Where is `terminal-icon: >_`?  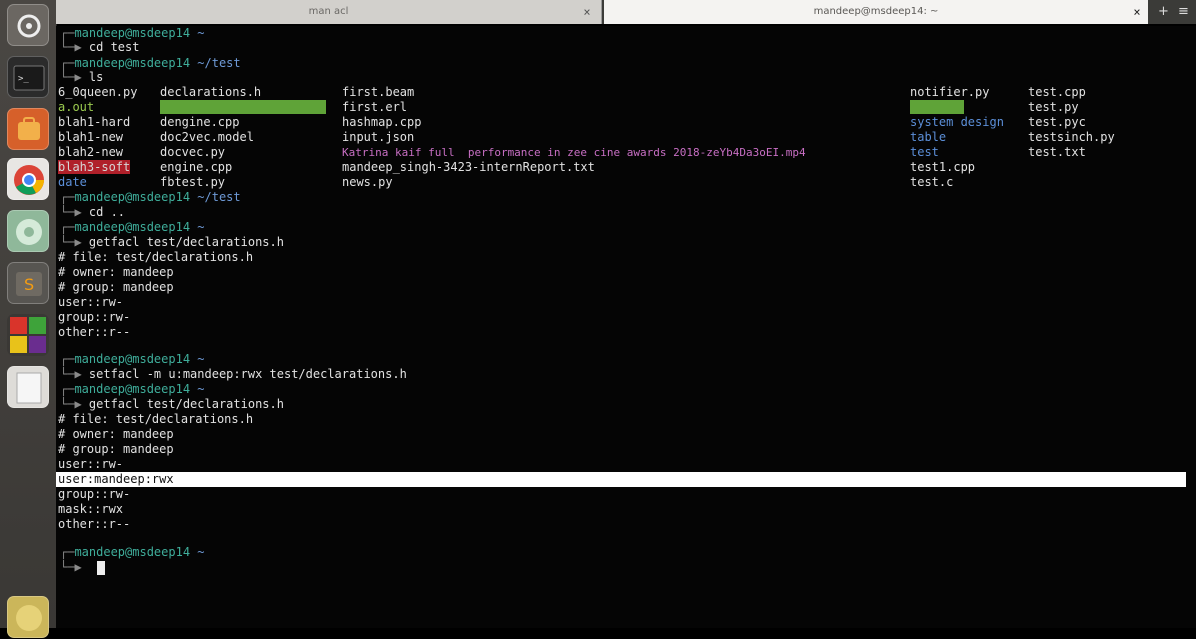
terminal-icon: >_ is located at coordinates (28, 77).